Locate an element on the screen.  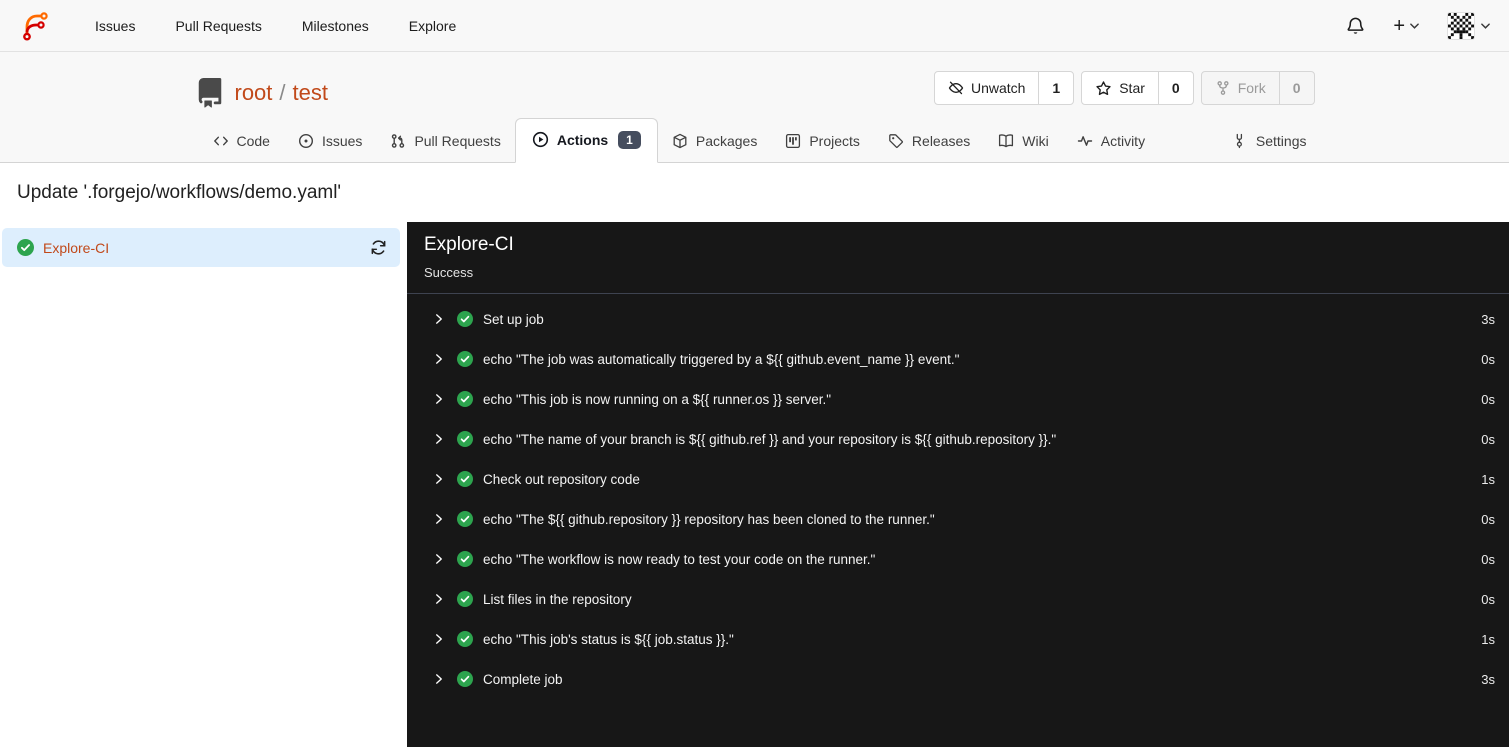
repo-title-row: root / test Unwatch 1 Star 0 Fork 0 is located at coordinates (755, 85).